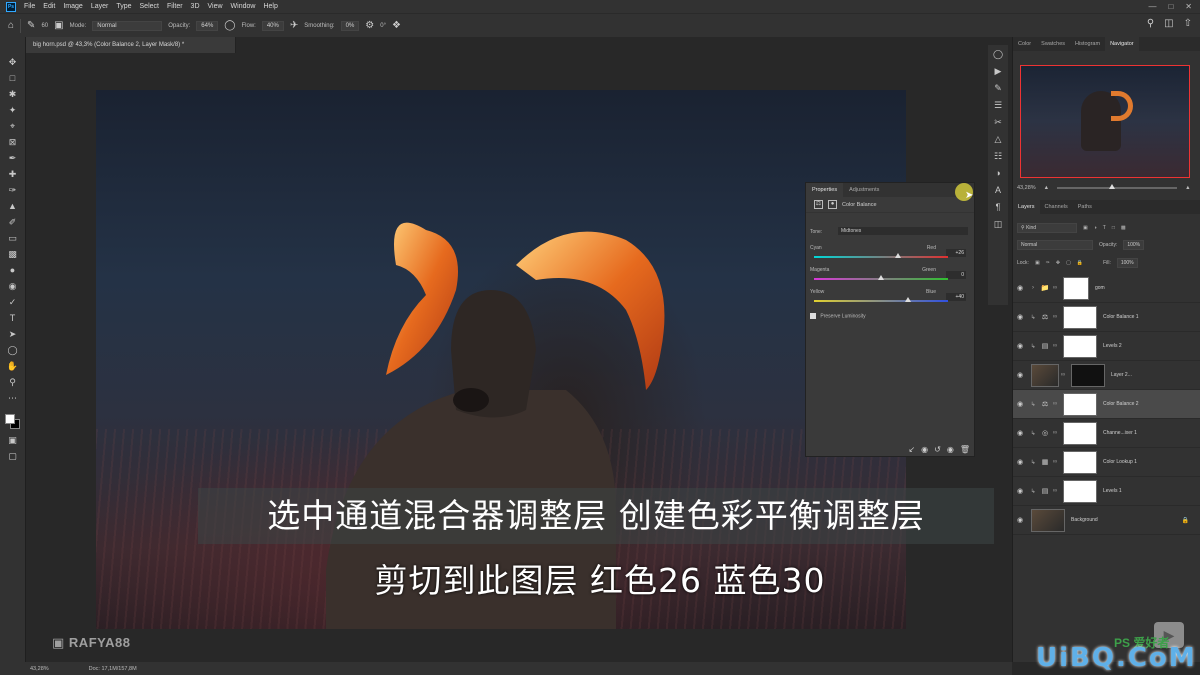 This screenshot has width=1200, height=675. I want to click on reset-icon: ↺, so click(937, 449).